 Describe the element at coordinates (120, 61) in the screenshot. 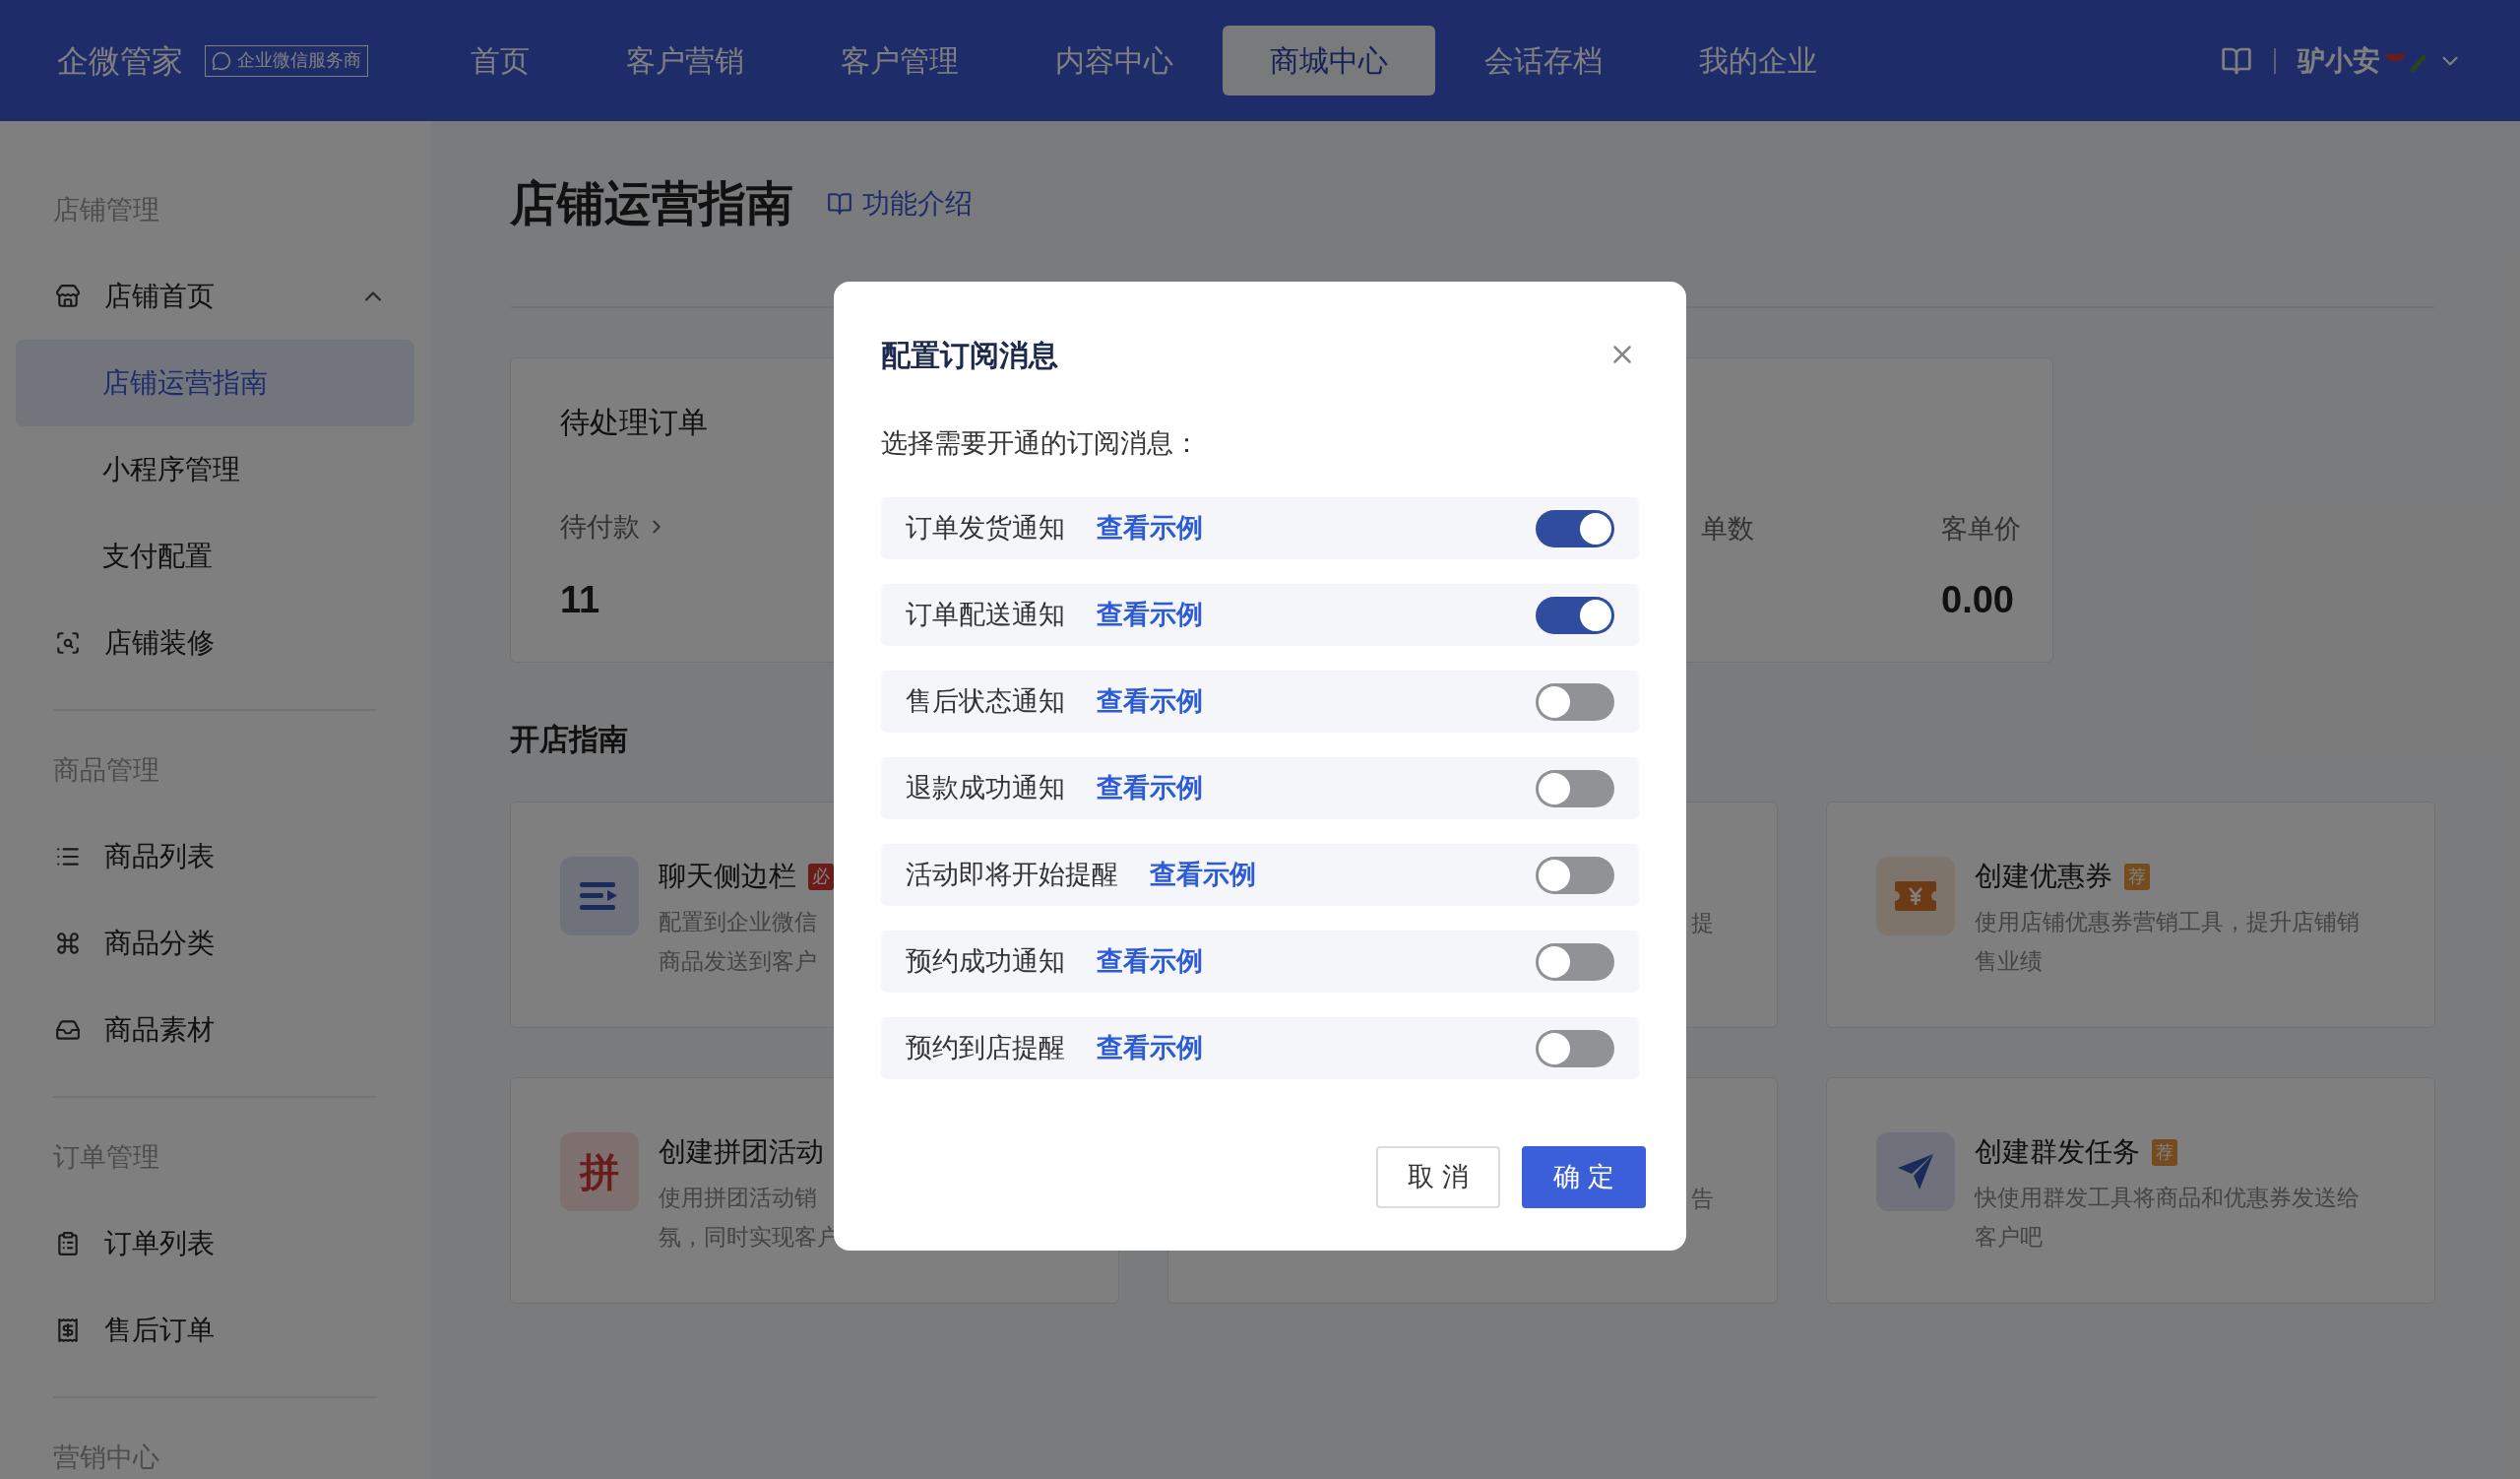

I see `app-logo: 企微管家` at that location.